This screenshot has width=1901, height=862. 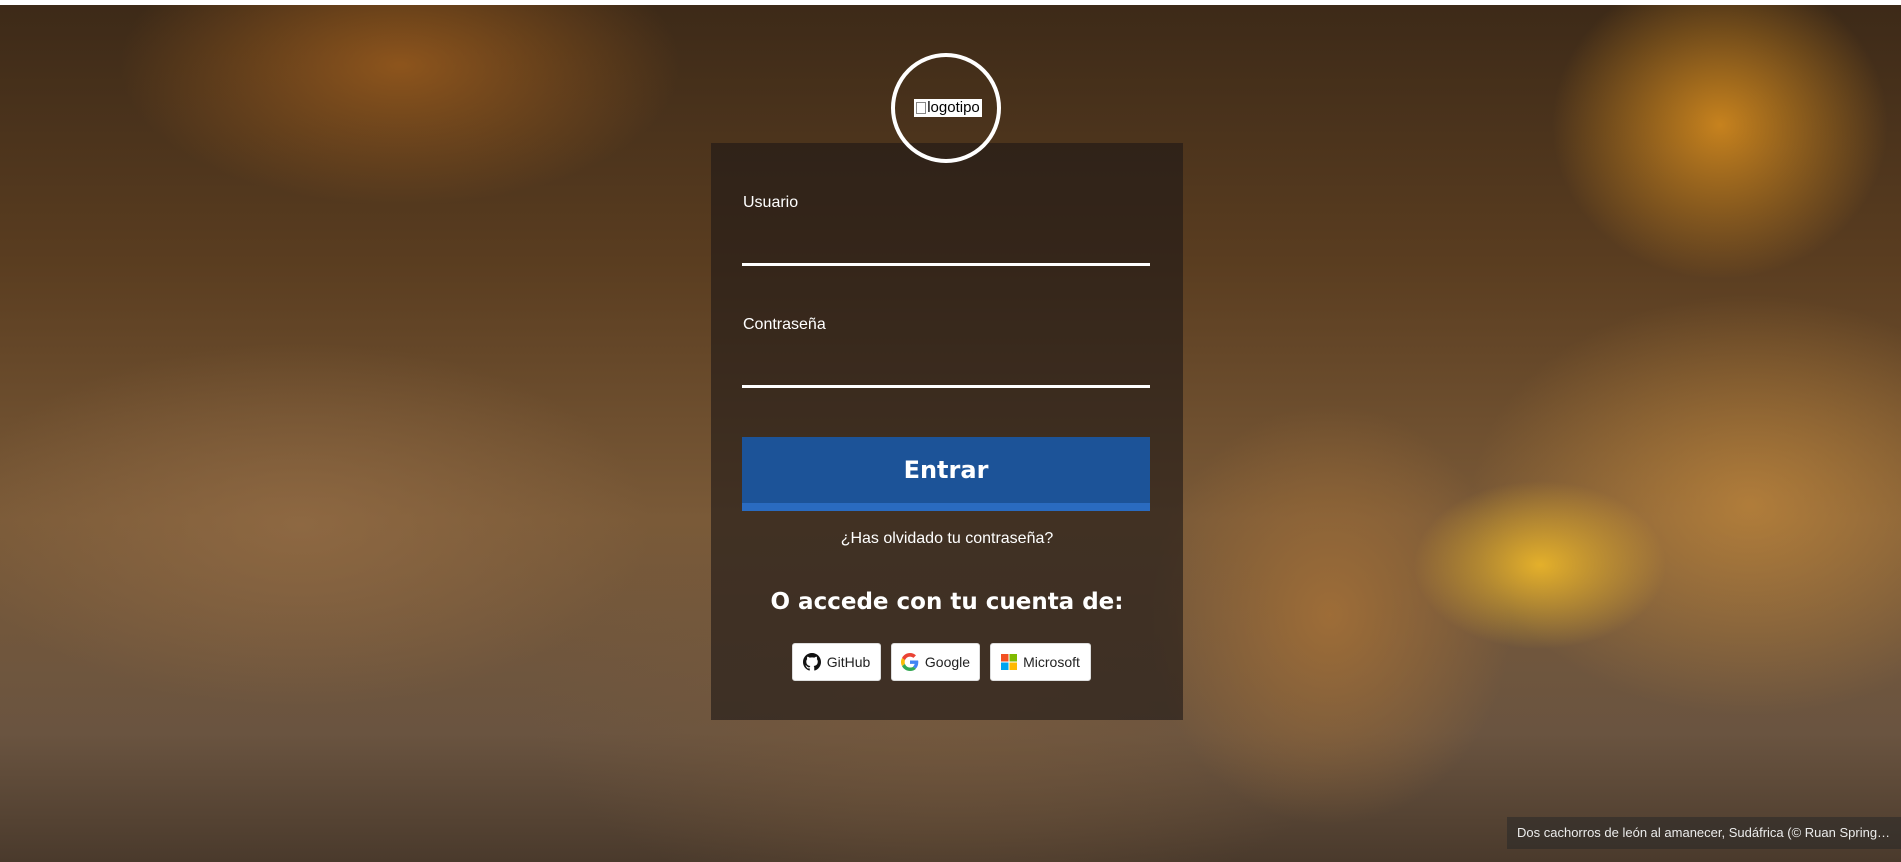 I want to click on github-login-button: GitHub, so click(x=836, y=662).